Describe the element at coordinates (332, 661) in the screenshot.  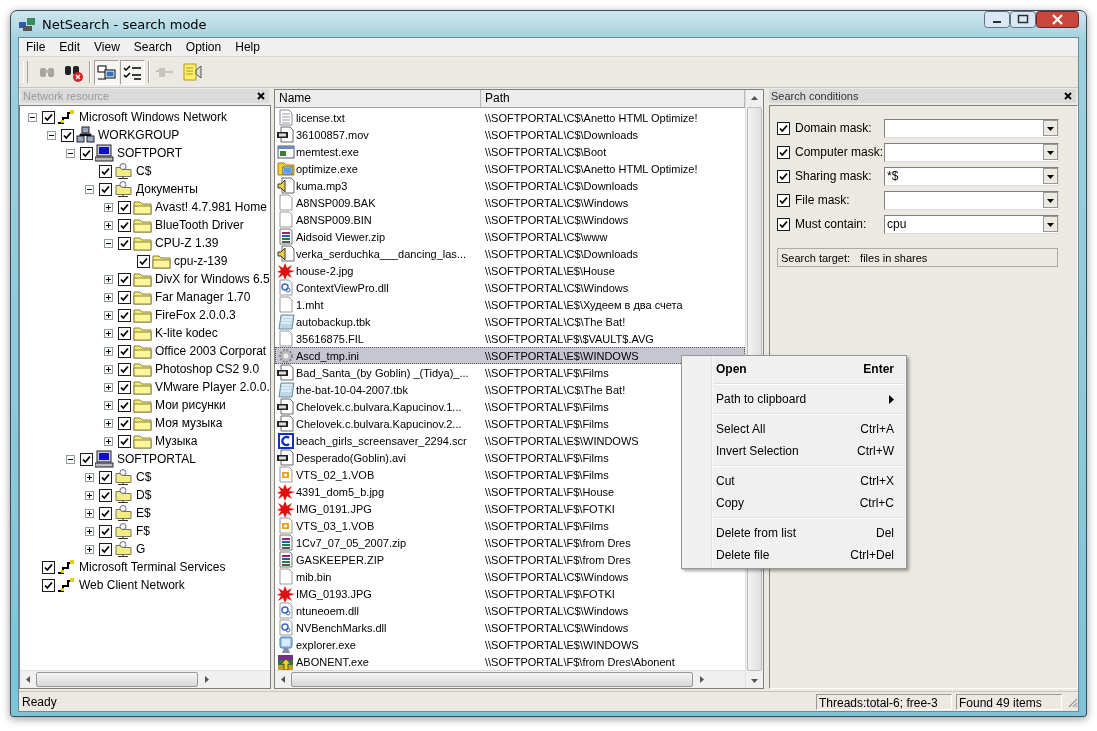
I see `file-name: ABONENT.exe` at that location.